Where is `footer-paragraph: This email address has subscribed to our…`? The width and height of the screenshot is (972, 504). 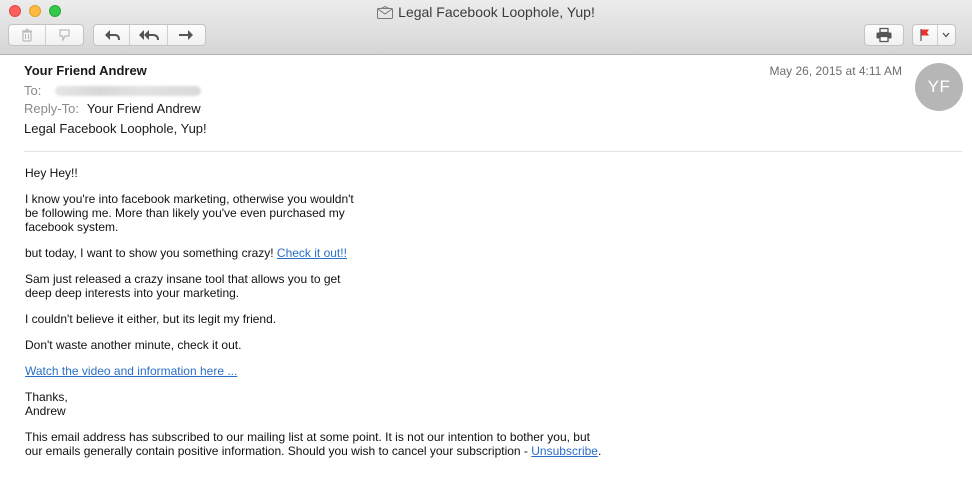
footer-paragraph: This email address has subscribed to our… is located at coordinates (315, 444).